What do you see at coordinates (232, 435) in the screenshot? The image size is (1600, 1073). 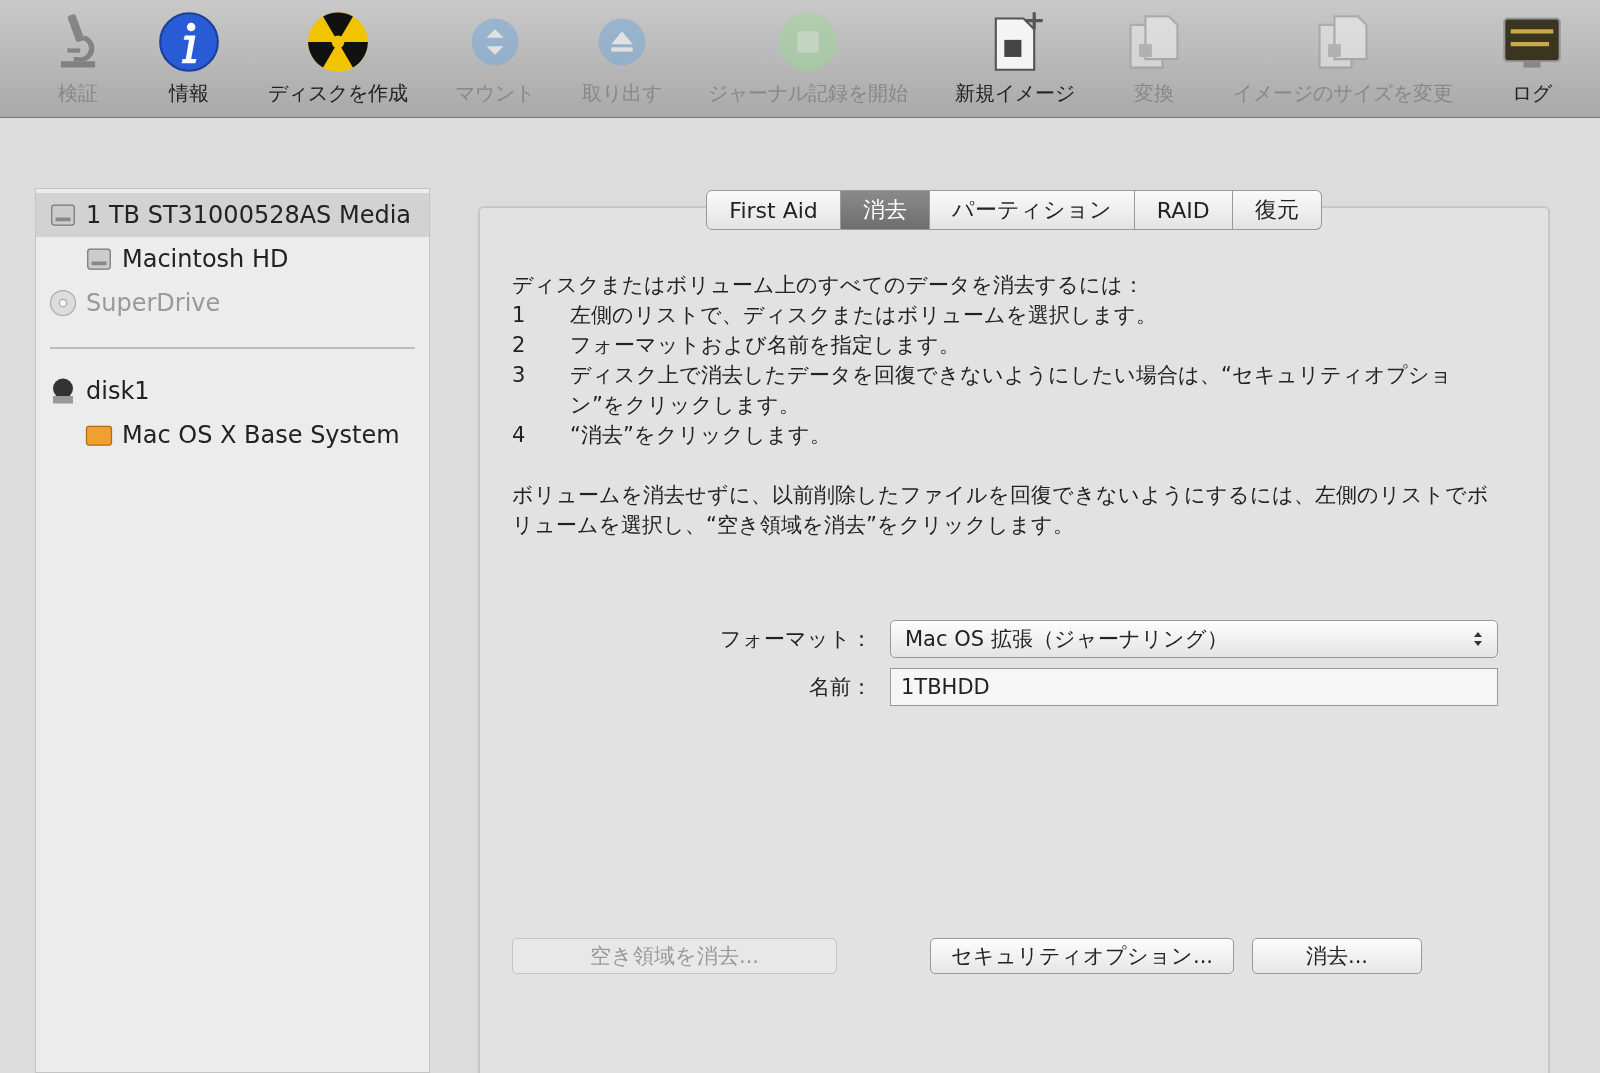 I see `sidebar-item: Mac OS X Base System` at bounding box center [232, 435].